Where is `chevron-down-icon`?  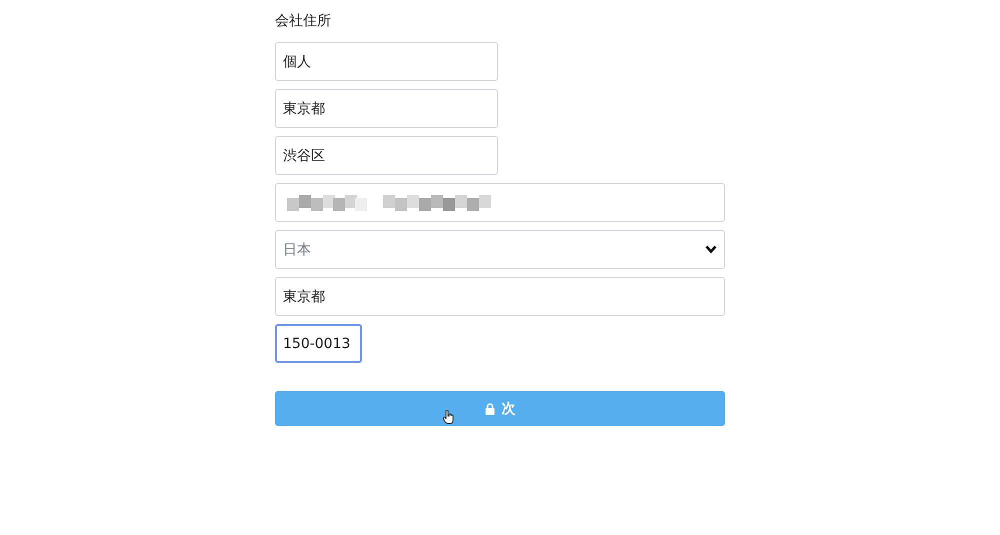 chevron-down-icon is located at coordinates (711, 249).